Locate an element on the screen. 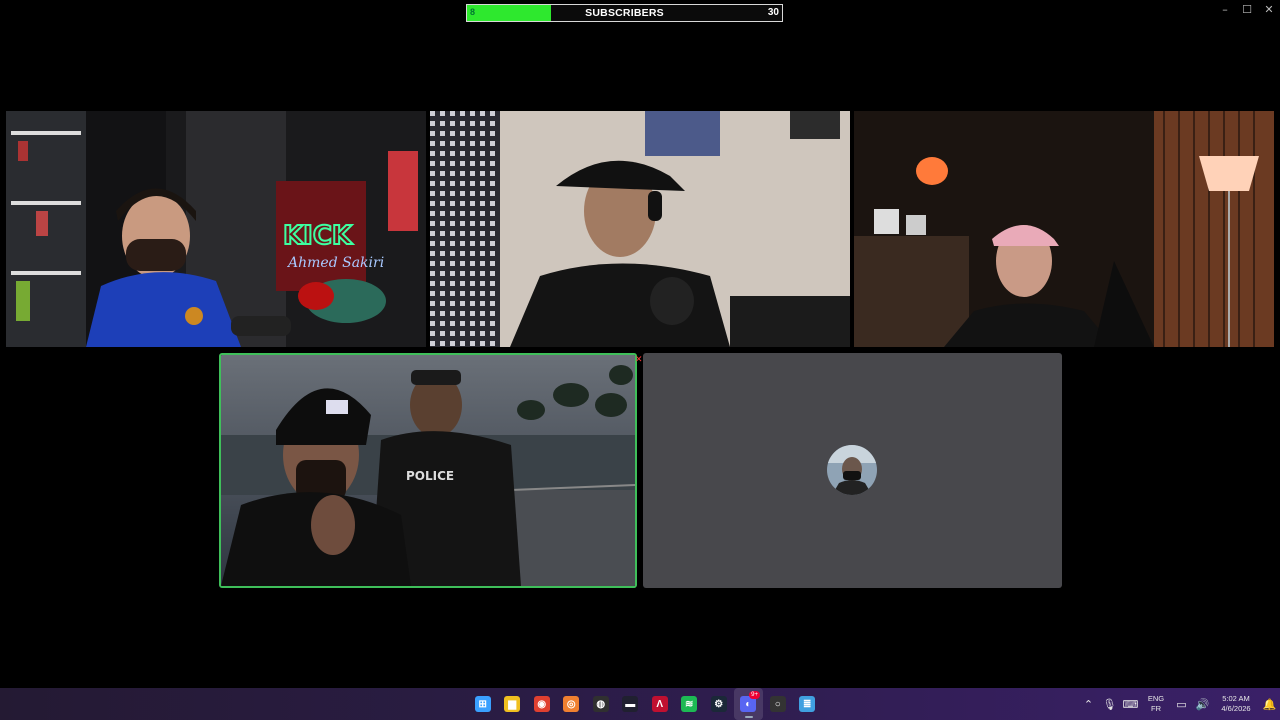 This screenshot has width=1280, height=720. taskbar-app-discord: ◐ 9+ is located at coordinates (748, 704).